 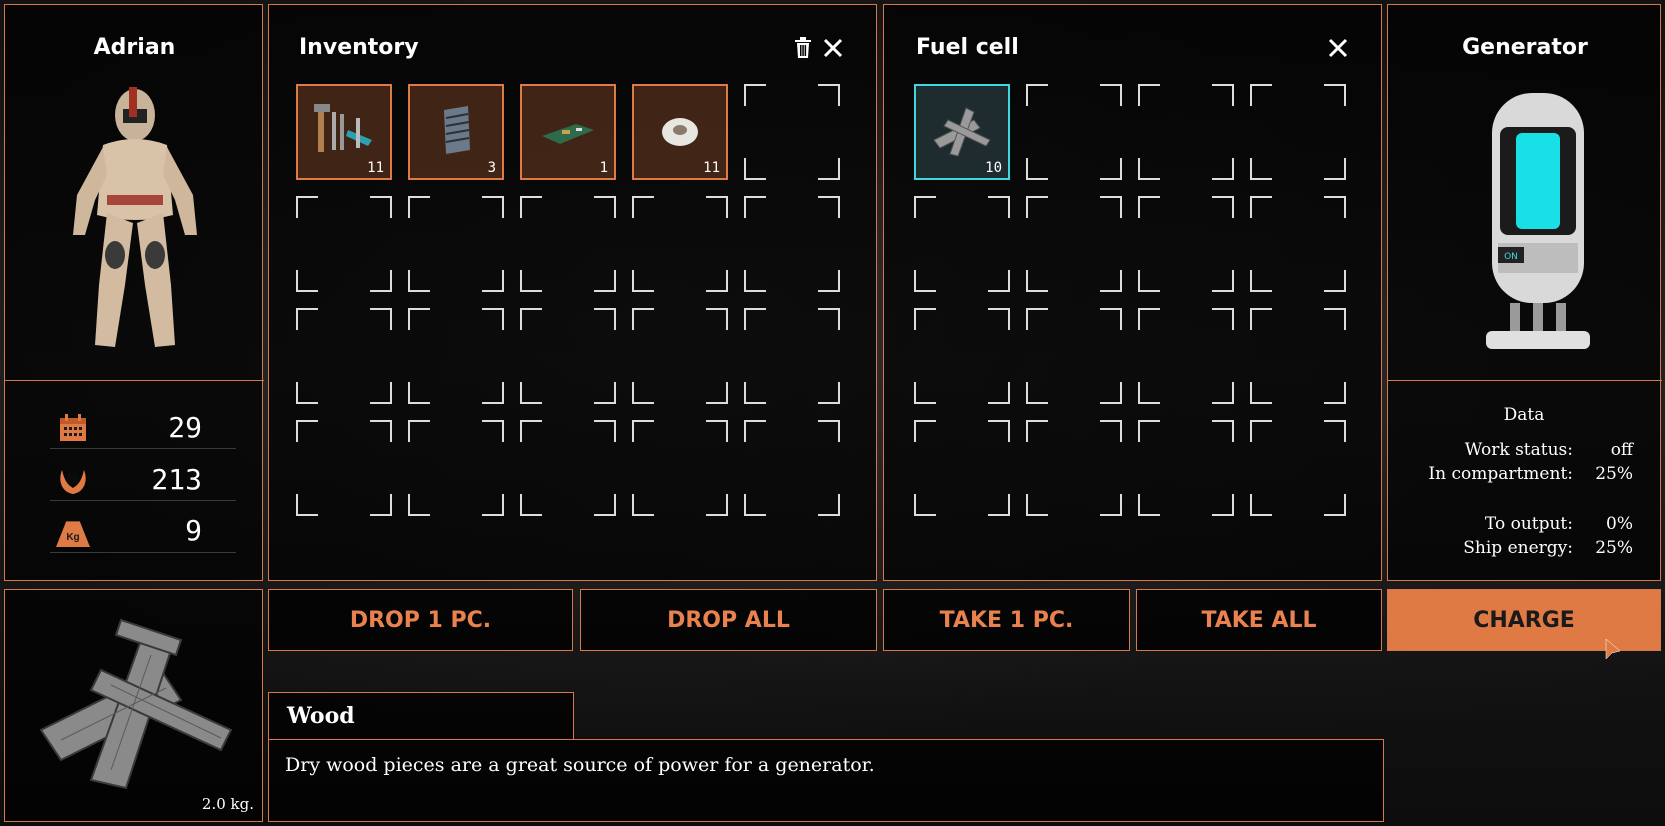 What do you see at coordinates (1621, 450) in the screenshot?
I see `generator-data-value: off` at bounding box center [1621, 450].